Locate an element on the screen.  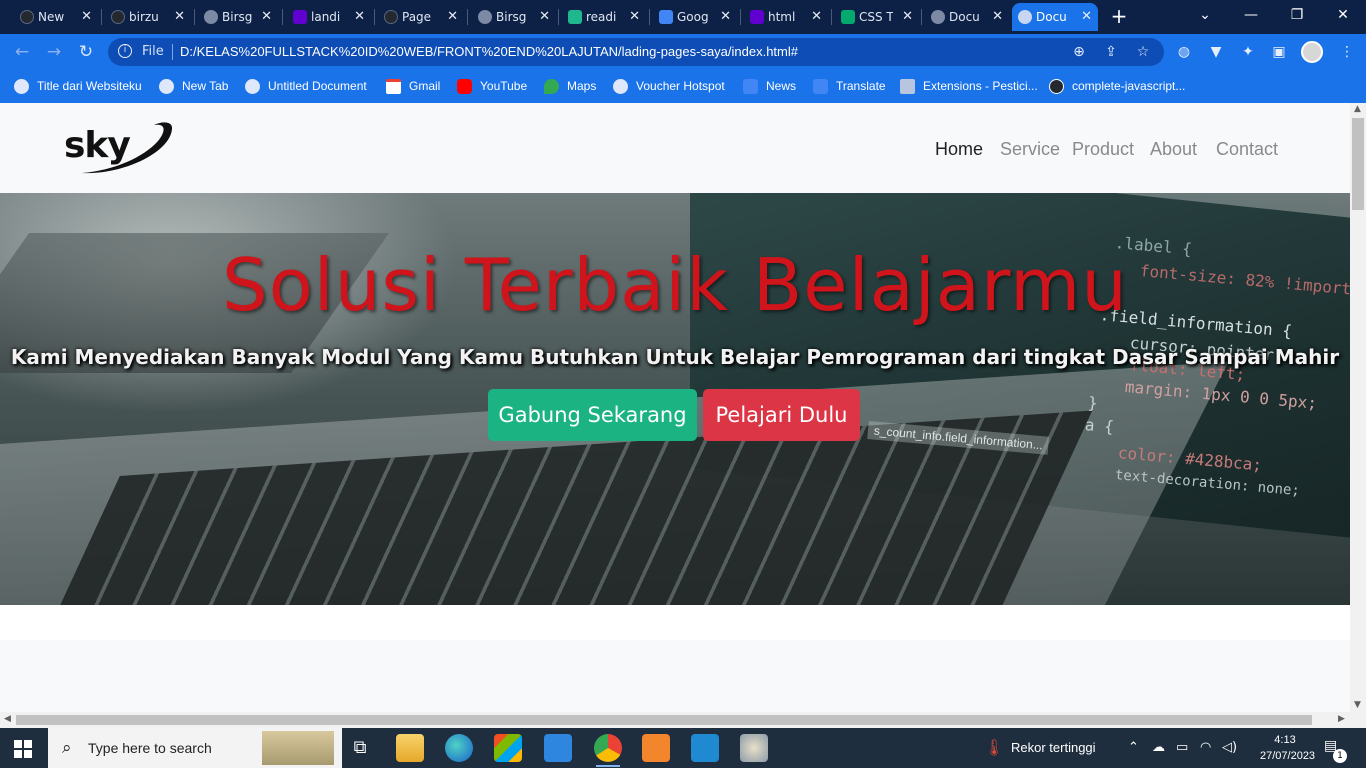
battery-icon: ▭ is located at coordinates (1182, 747).